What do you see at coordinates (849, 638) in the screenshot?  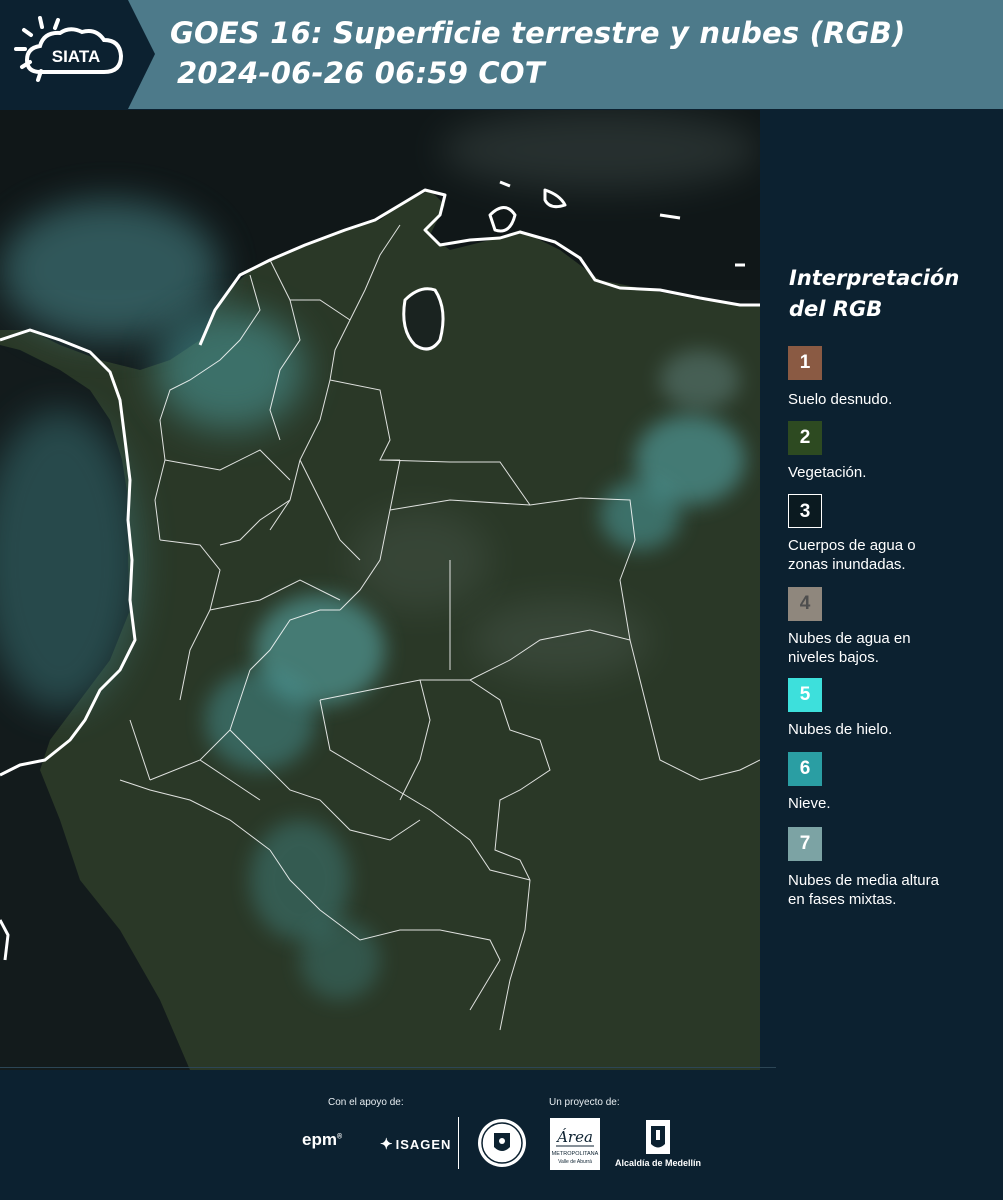 I see `legend-label-line: Nubes de agua en` at bounding box center [849, 638].